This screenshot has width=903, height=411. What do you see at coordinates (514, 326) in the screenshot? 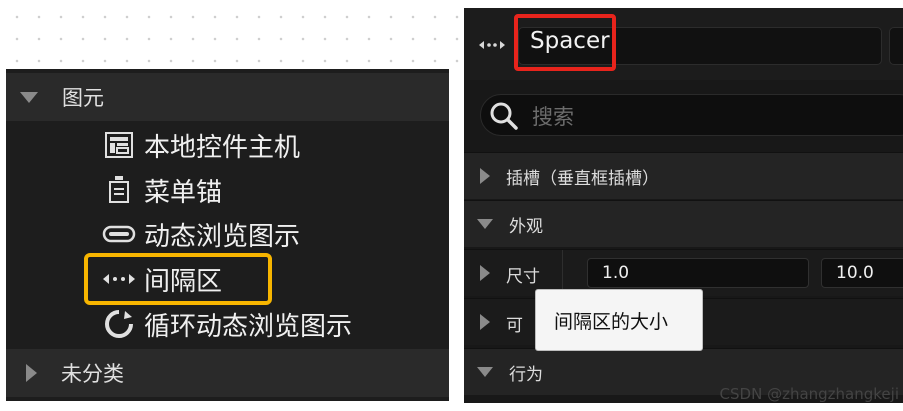
I see `property-label: 可` at bounding box center [514, 326].